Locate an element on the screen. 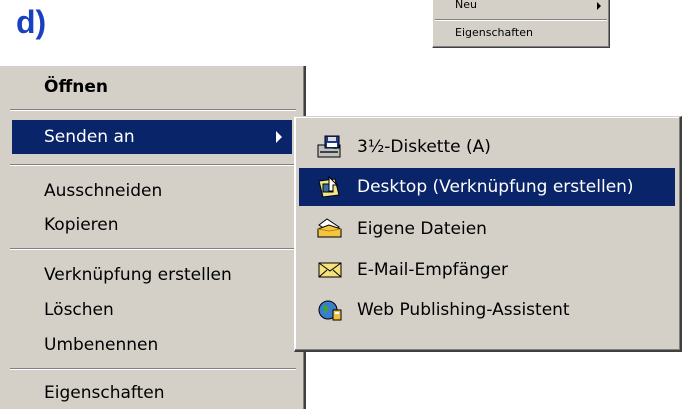  mini-menu-item-label: Neu is located at coordinates (466, 5).